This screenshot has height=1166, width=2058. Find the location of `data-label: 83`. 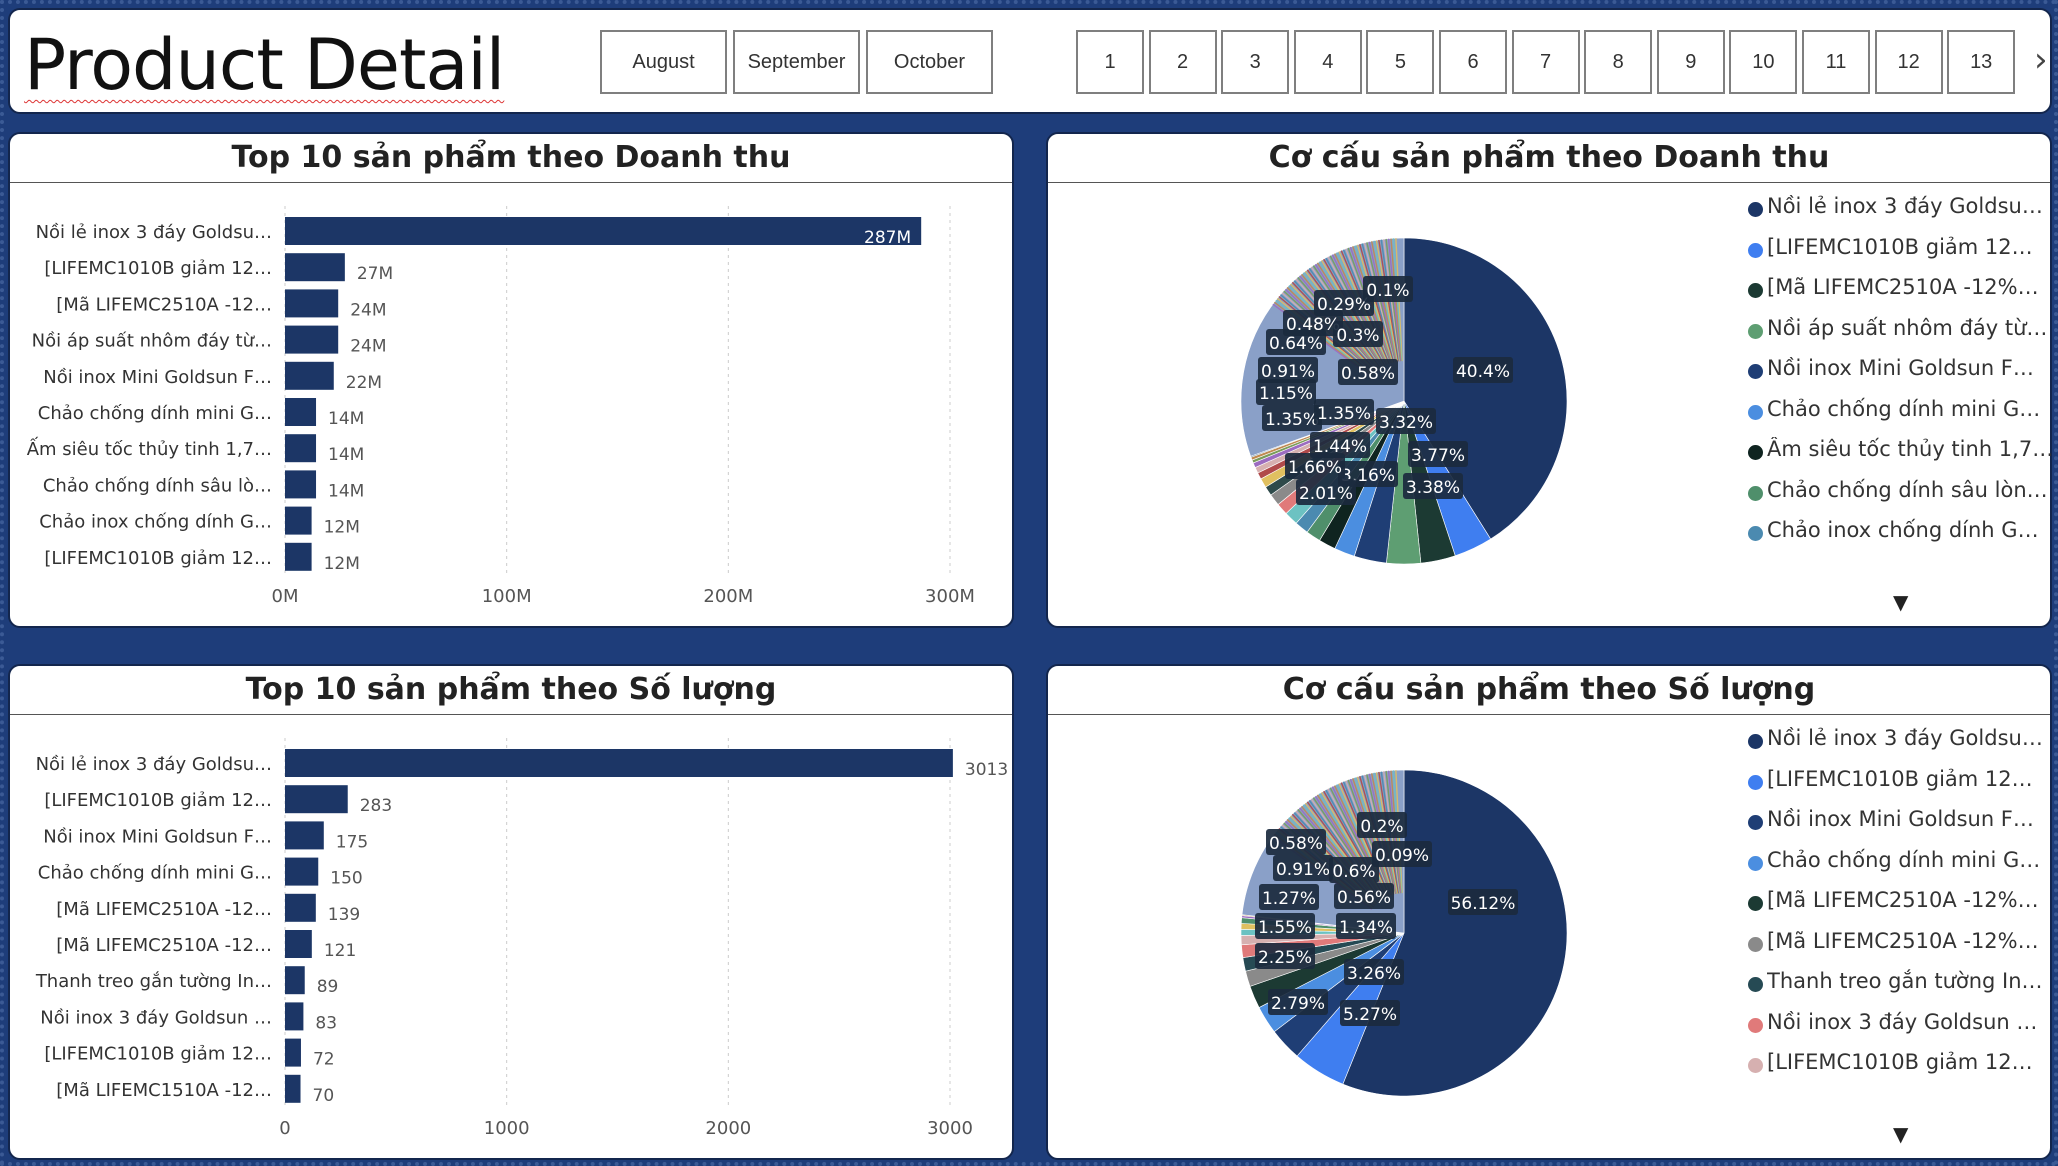

data-label: 83 is located at coordinates (326, 1023).